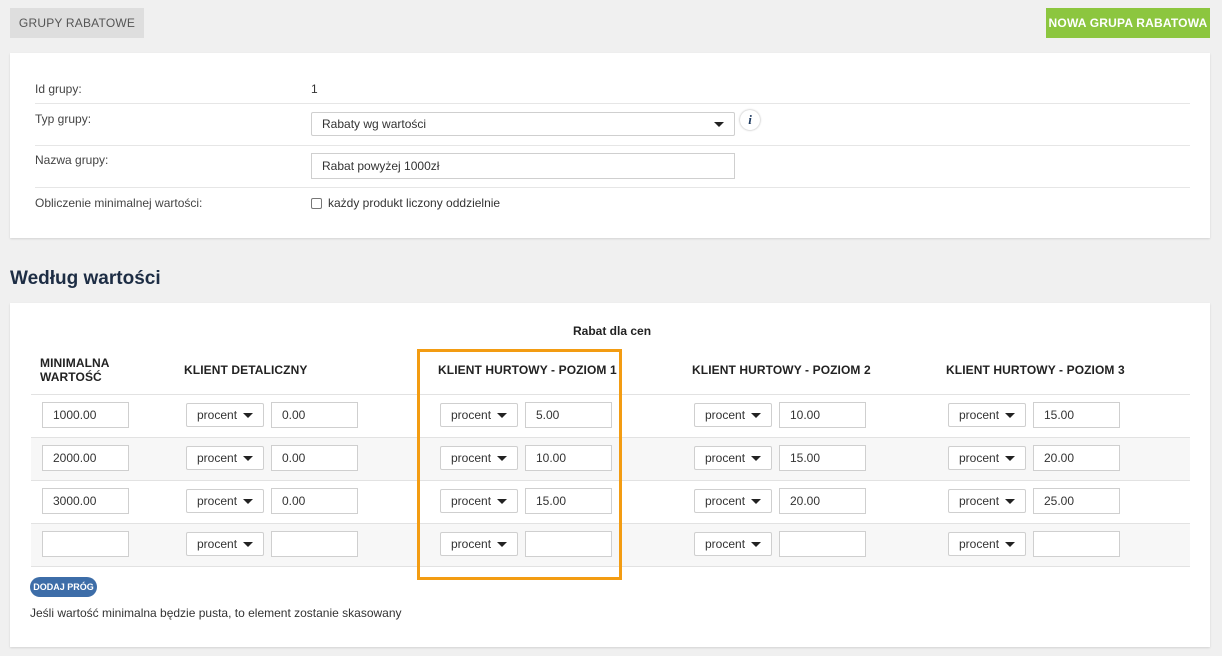  Describe the element at coordinates (527, 370) in the screenshot. I see `col-header-hurtowy-1: KLIENT HURTOWY - POZIOM 1` at that location.